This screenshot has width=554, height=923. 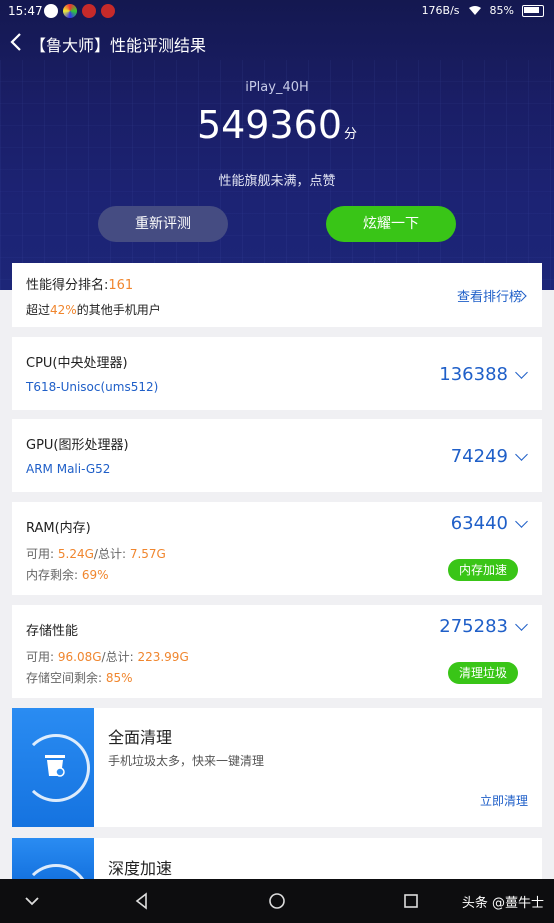 I want to click on total-score: 549360 分, so click(x=277, y=125).